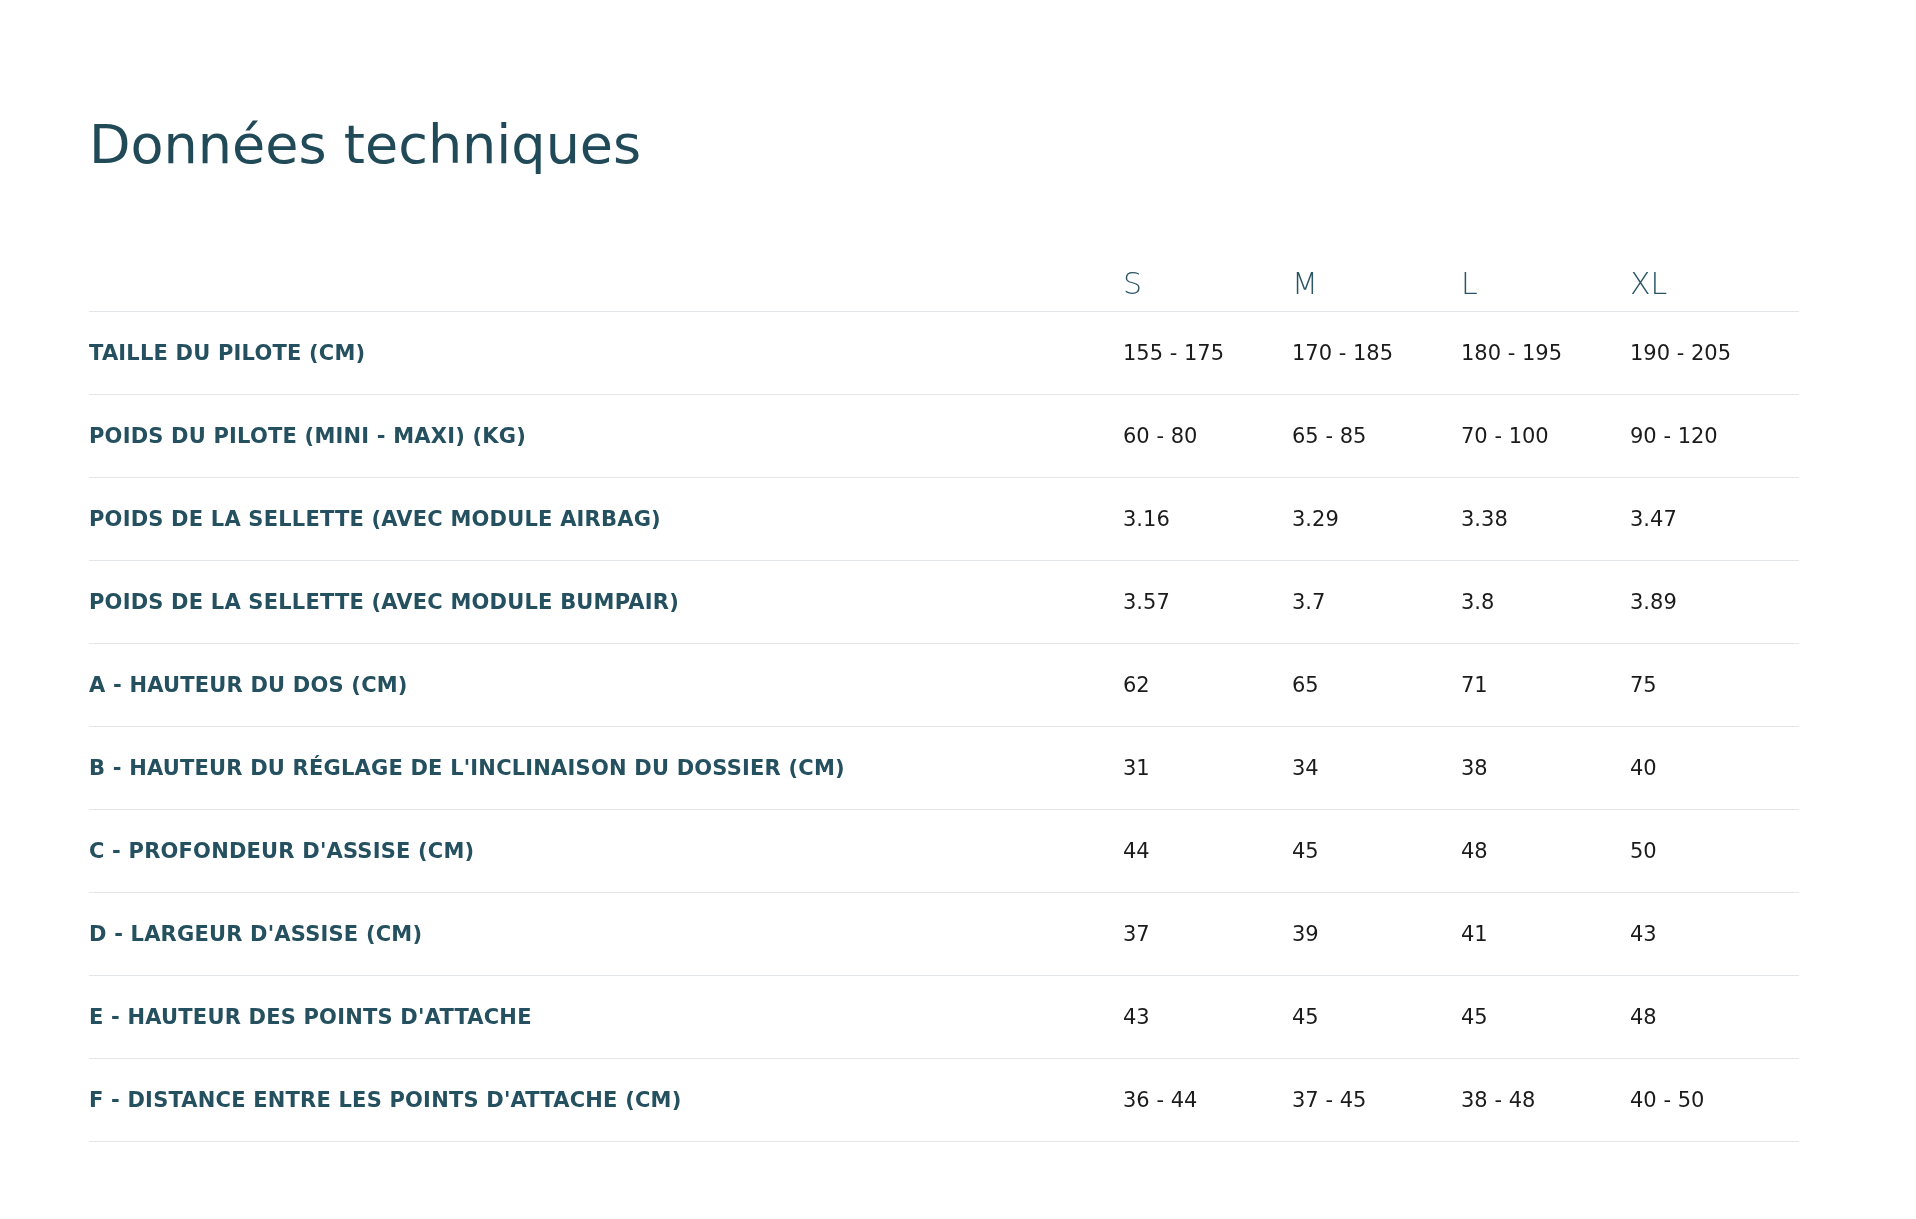 Image resolution: width=1916 pixels, height=1219 pixels. Describe the element at coordinates (1315, 519) in the screenshot. I see `table-cell: 3.29` at that location.